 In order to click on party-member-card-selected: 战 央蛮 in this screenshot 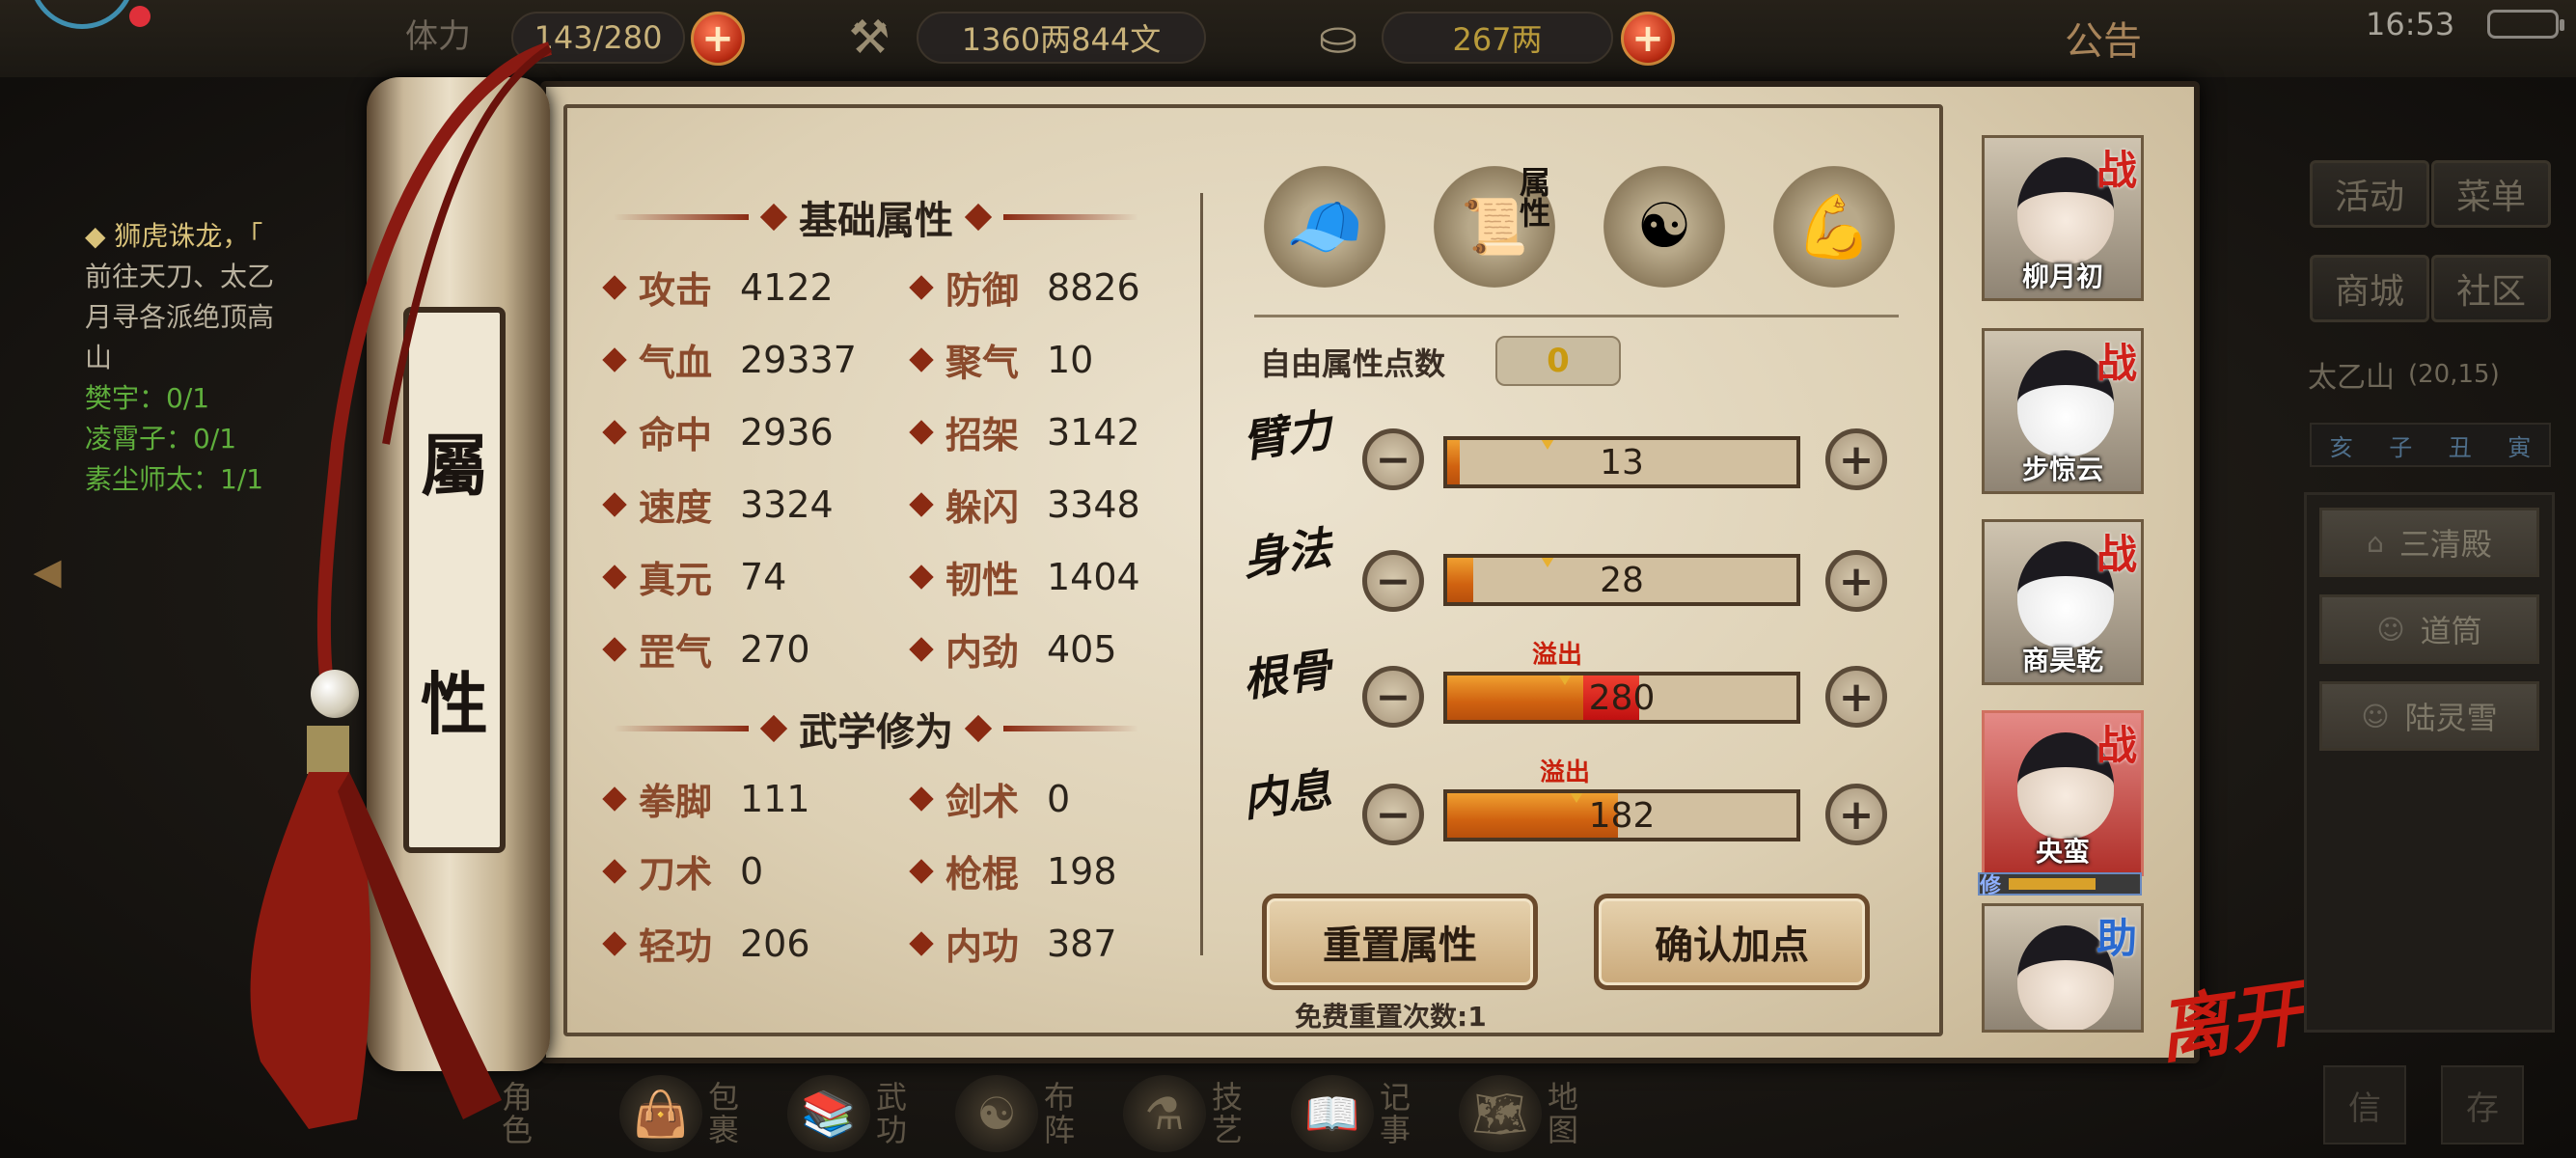, I will do `click(2063, 793)`.